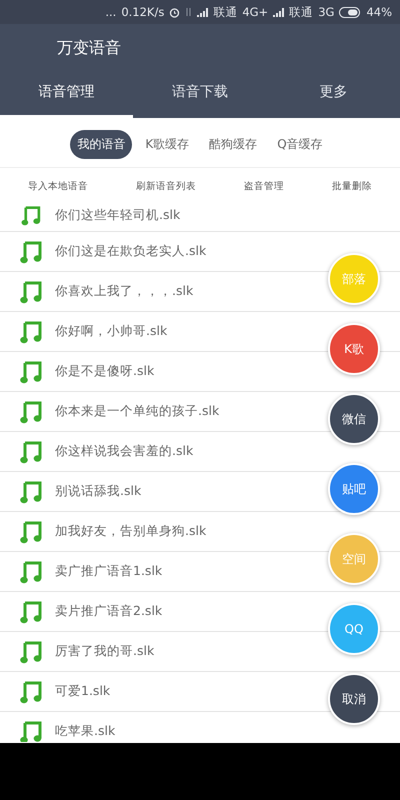 Image resolution: width=400 pixels, height=800 pixels. What do you see at coordinates (117, 215) in the screenshot?
I see `file-name: 你们这些年轻司机.slk` at bounding box center [117, 215].